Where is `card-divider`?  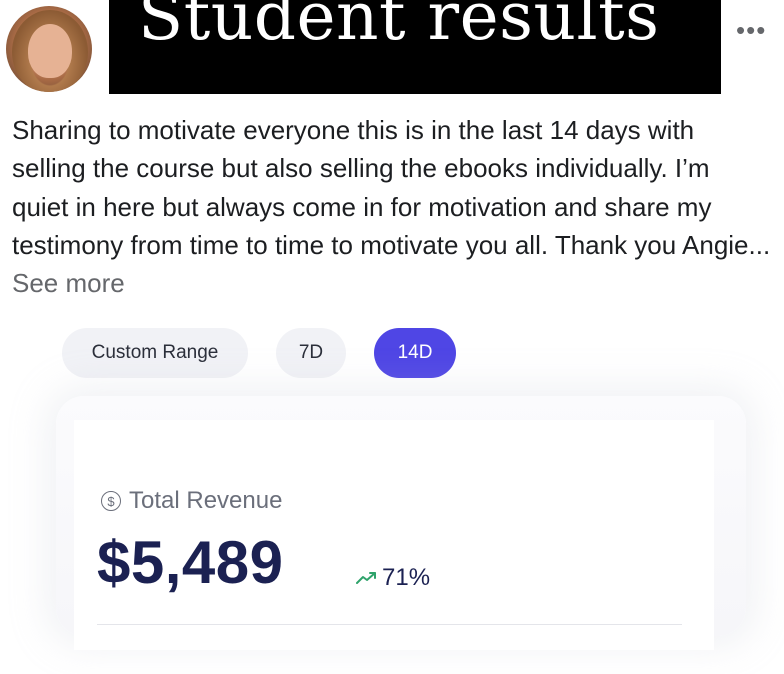
card-divider is located at coordinates (389, 624).